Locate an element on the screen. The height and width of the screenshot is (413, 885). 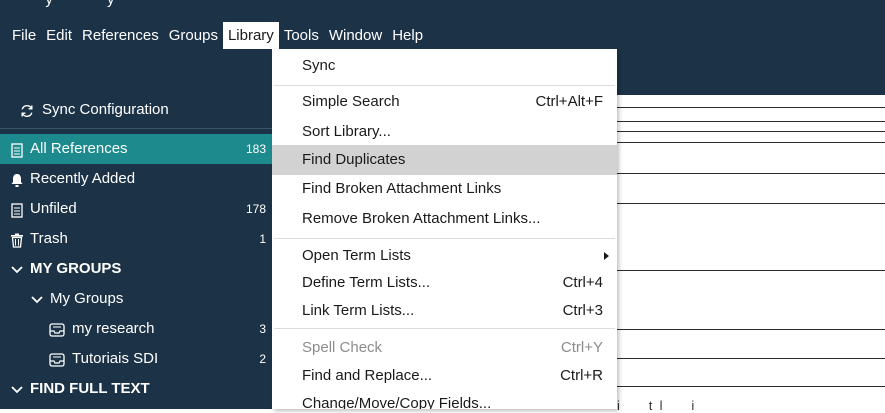
sidebar-divider is located at coordinates (136, 128).